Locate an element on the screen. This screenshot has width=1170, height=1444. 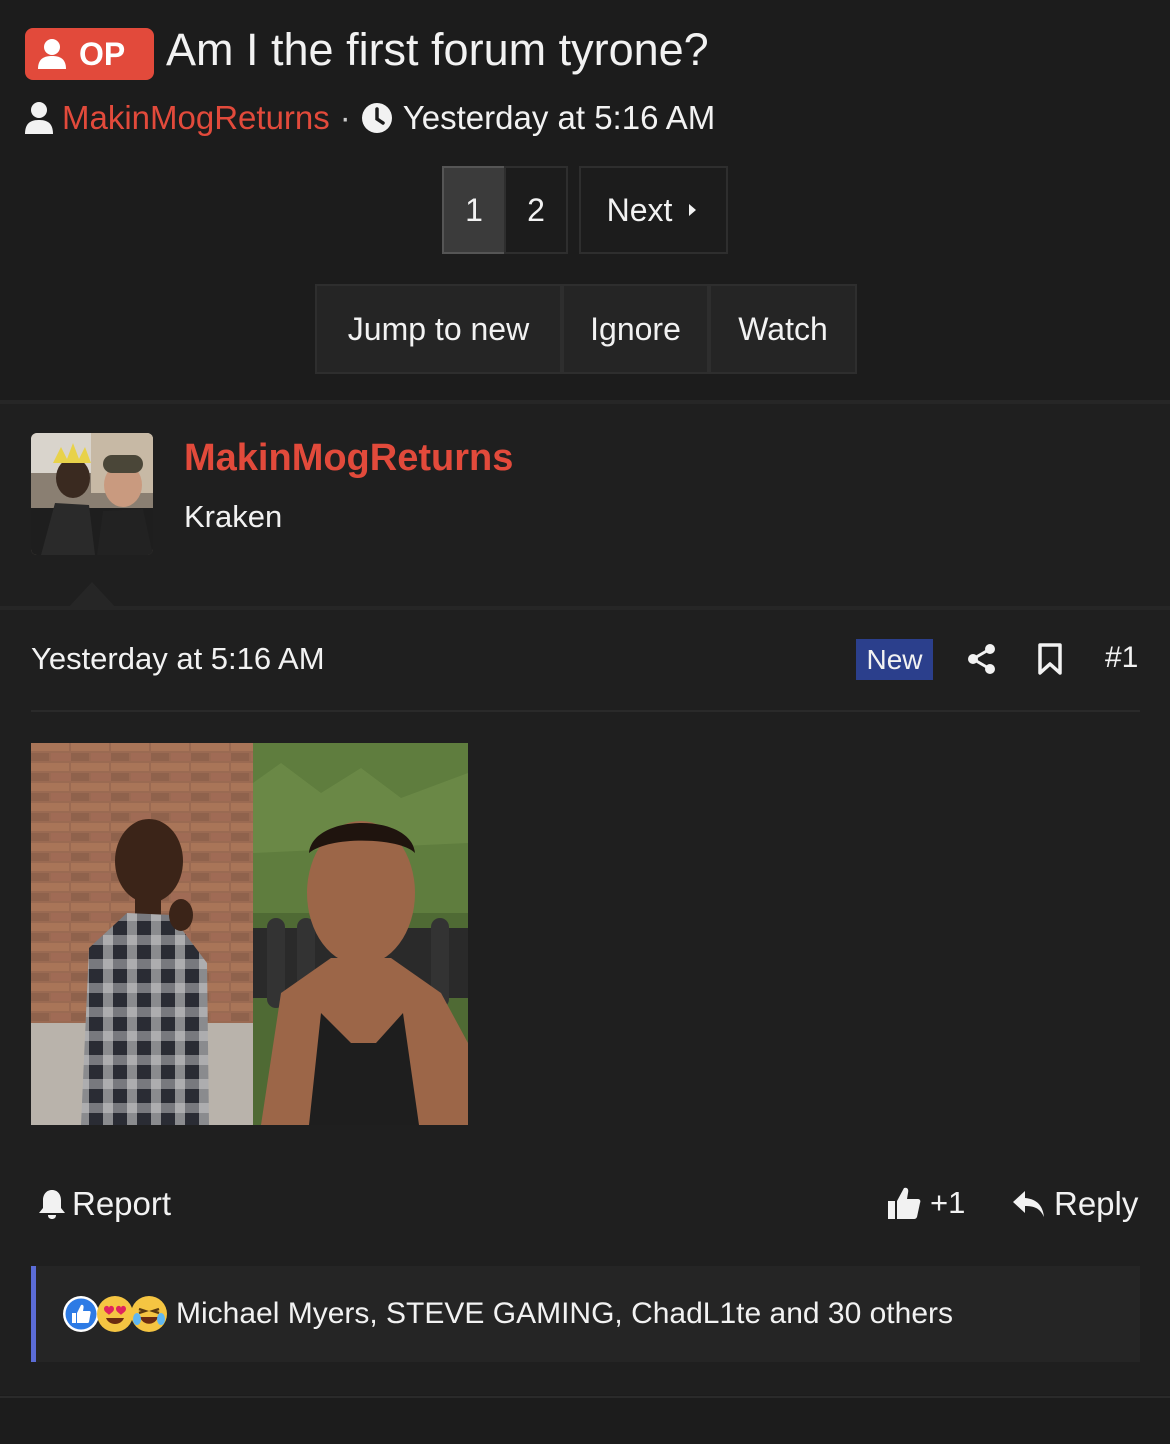
post-time: Yesterday at 5:16 AM is located at coordinates (178, 659).